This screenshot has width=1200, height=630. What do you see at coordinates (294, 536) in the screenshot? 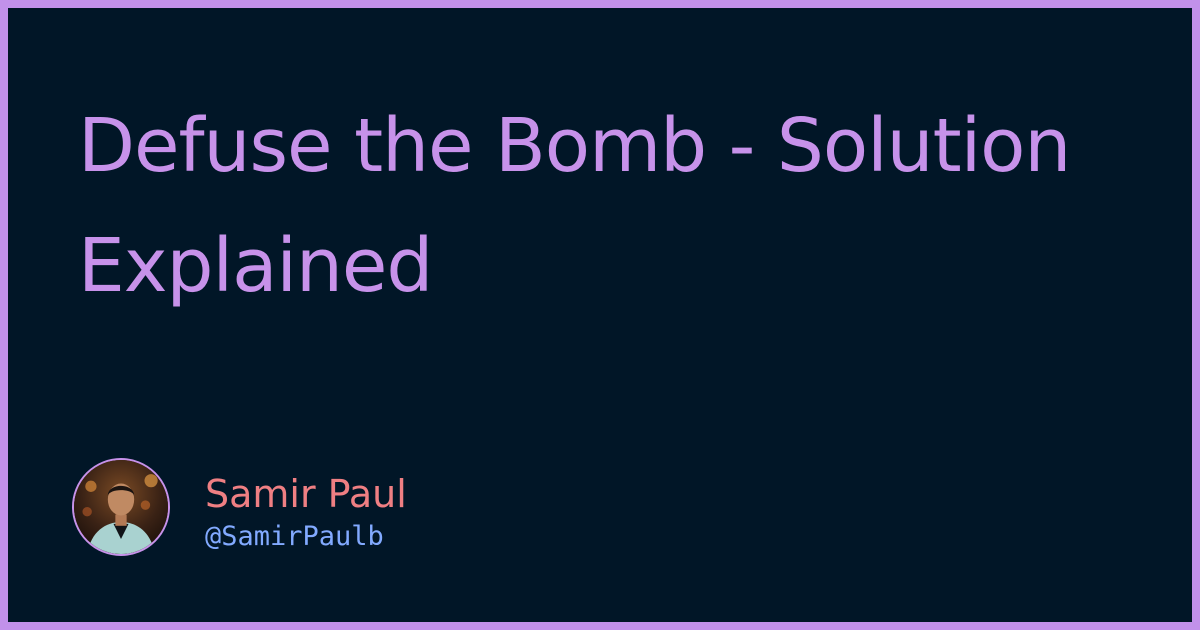
I see `author-handle: @SamirPaulb` at bounding box center [294, 536].